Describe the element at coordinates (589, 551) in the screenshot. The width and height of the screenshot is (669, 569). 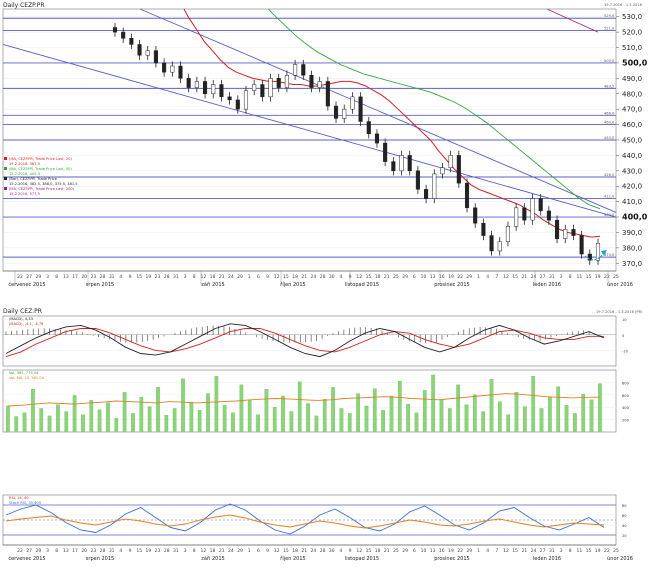
I see `bottom-x-day-label: 15` at that location.